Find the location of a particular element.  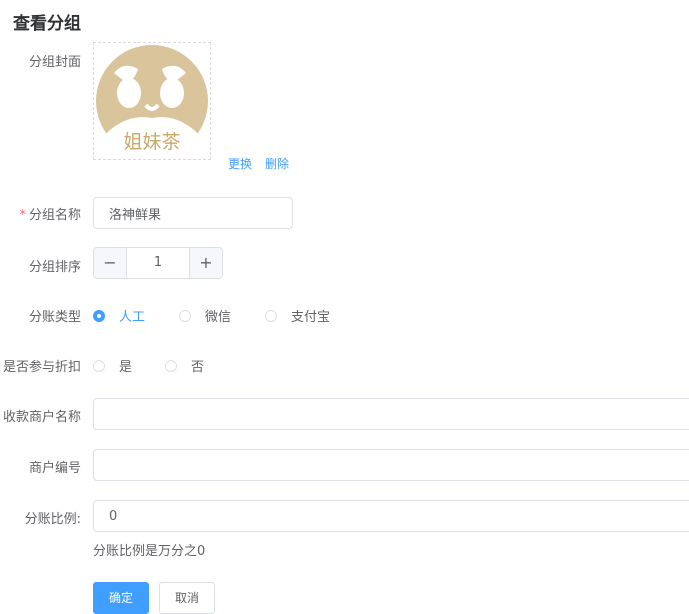

confirm-button: 确定 is located at coordinates (121, 598).